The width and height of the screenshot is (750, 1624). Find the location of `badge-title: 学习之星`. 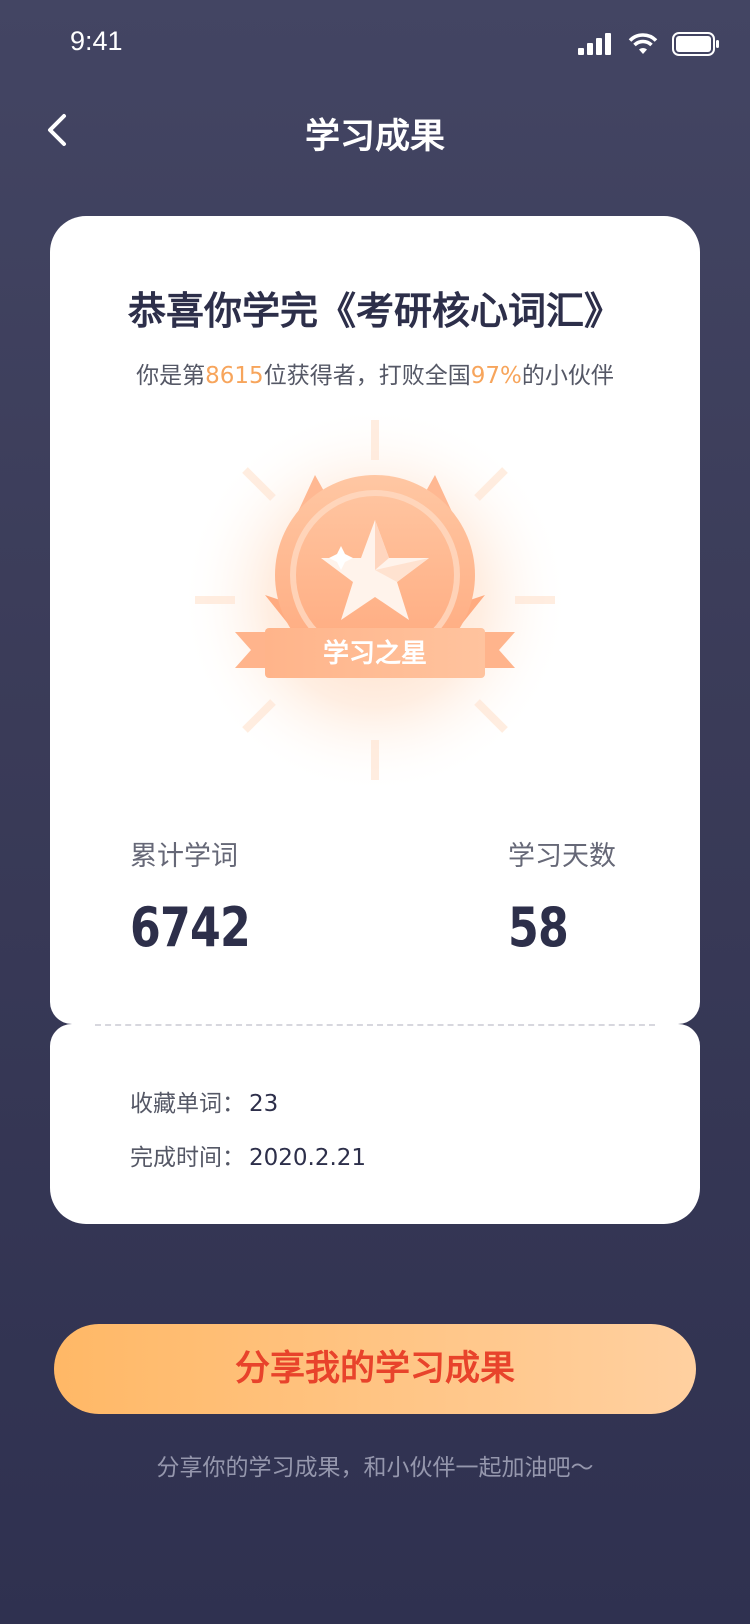

badge-title: 学习之星 is located at coordinates (375, 653).